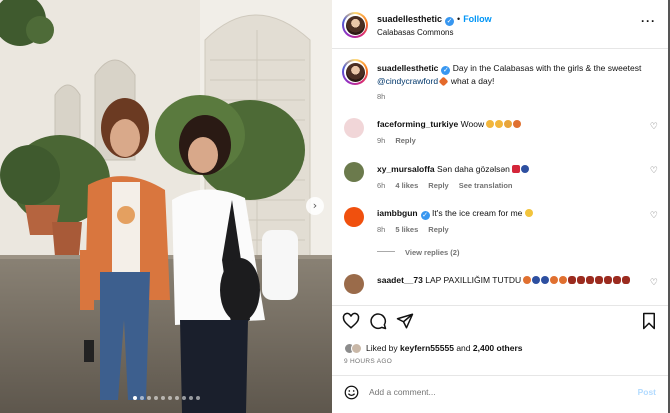 The image size is (670, 413). Describe the element at coordinates (528, 213) in the screenshot. I see `laughing-emoji-icon` at that location.